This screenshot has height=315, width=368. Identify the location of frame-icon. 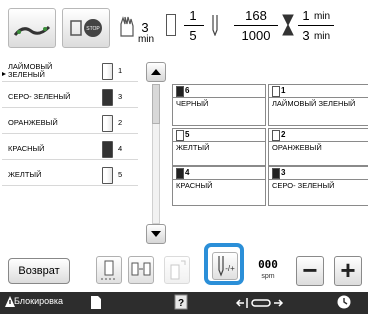
(32, 30).